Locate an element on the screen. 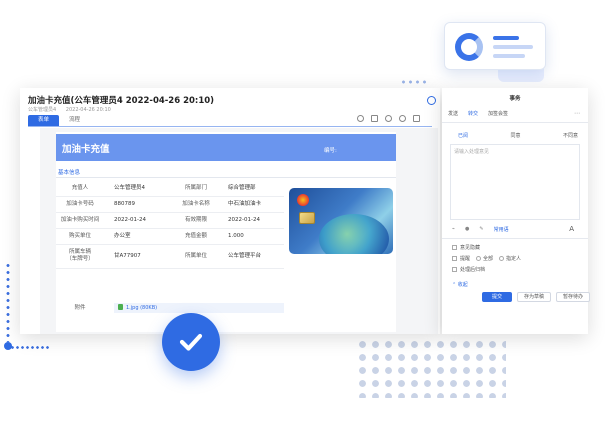  decorative-dot is located at coordinates (8, 346).